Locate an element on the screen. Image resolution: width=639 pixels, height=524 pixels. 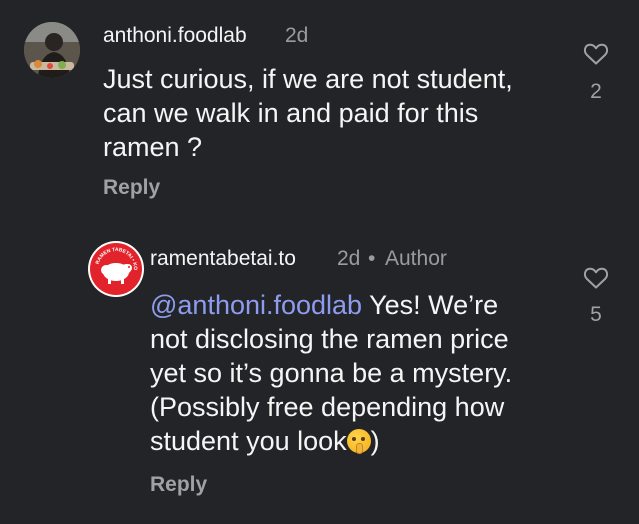
shushing-face-icon is located at coordinates (358, 441).